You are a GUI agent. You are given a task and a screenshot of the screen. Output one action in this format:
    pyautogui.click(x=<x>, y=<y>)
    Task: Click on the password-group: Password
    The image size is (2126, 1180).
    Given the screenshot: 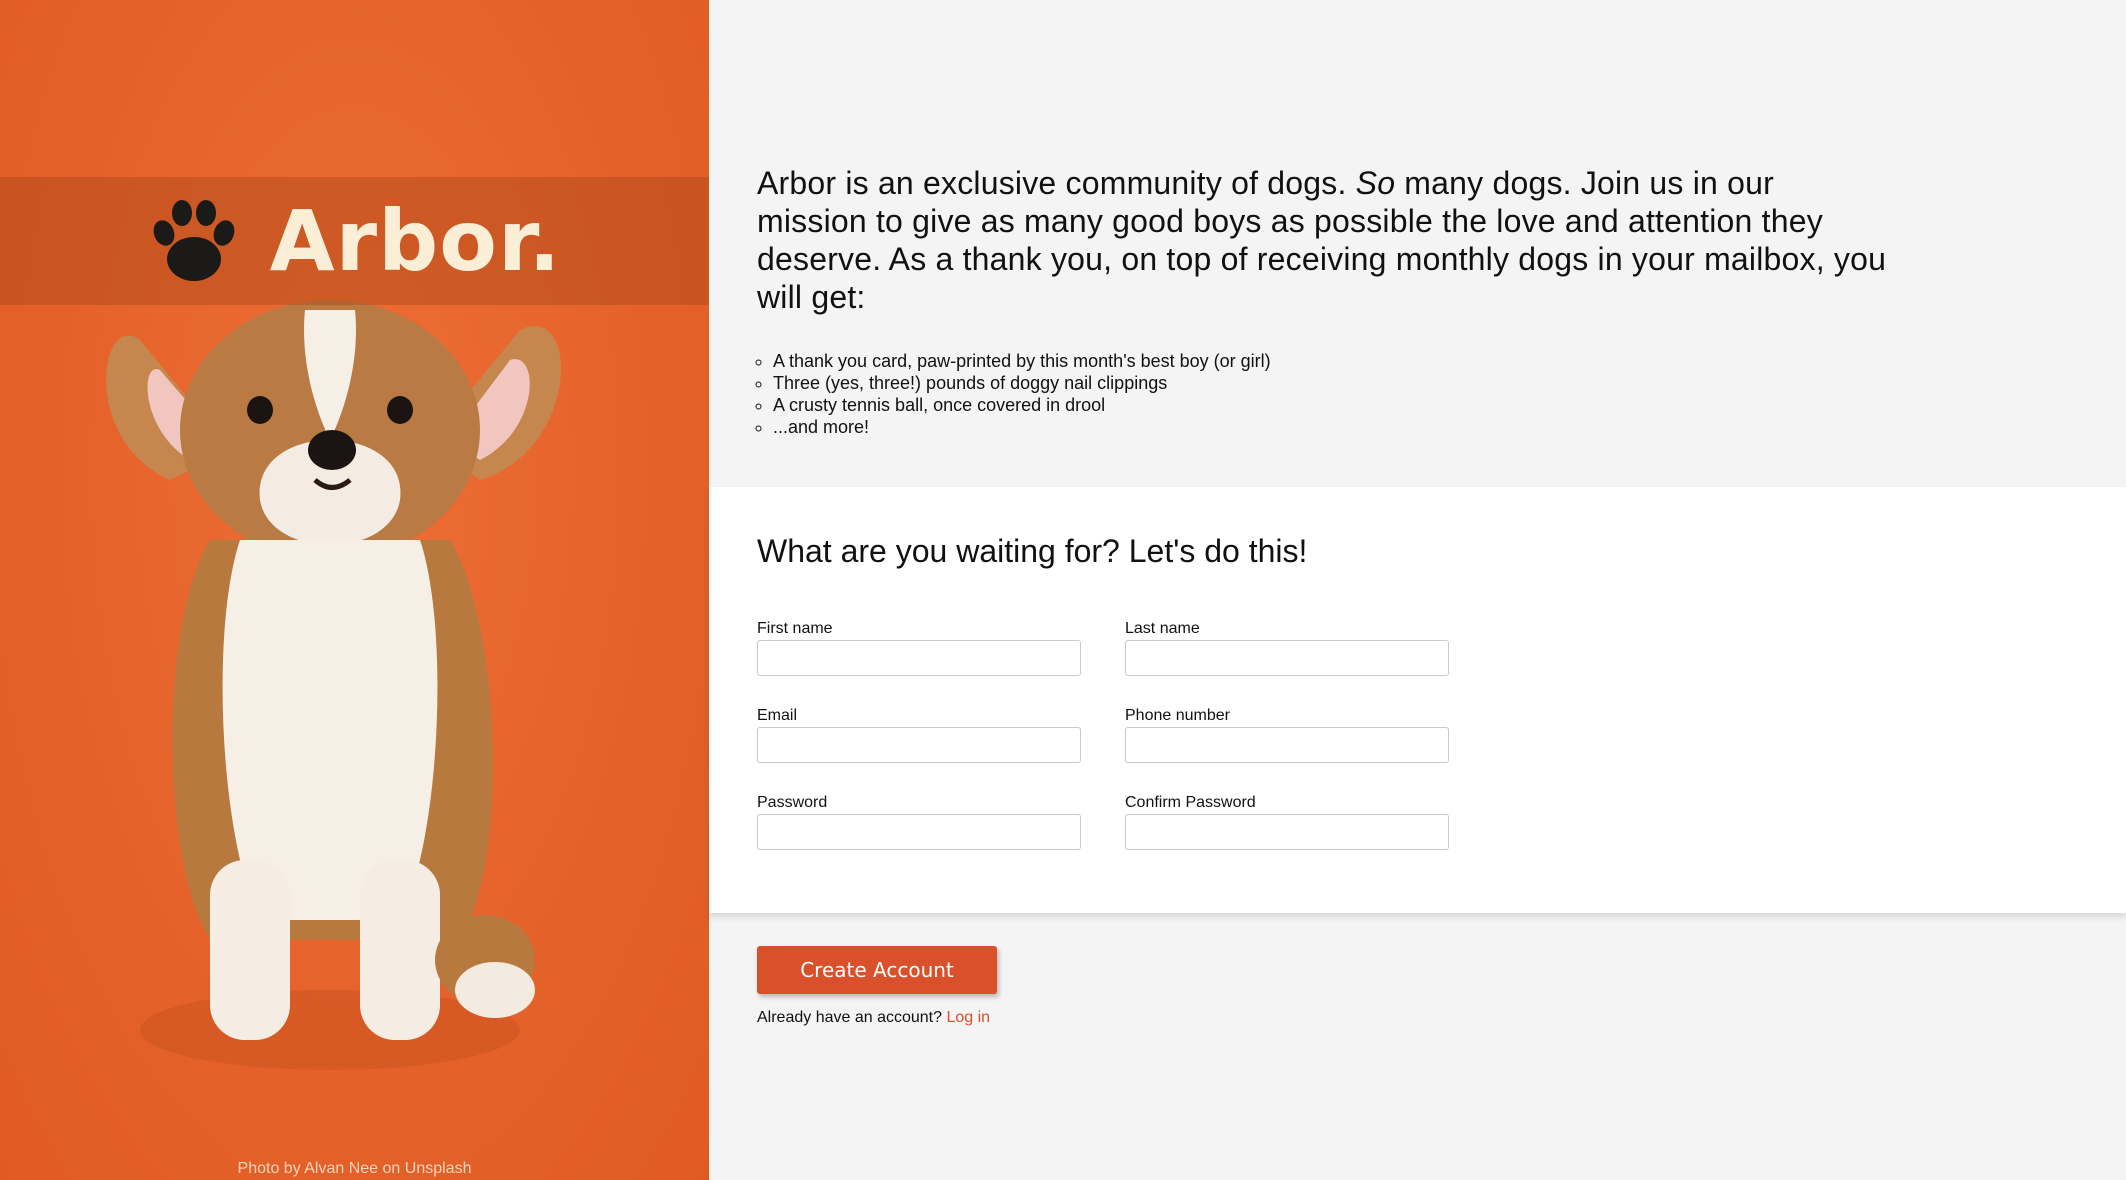 What is the action you would take?
    pyautogui.click(x=919, y=822)
    